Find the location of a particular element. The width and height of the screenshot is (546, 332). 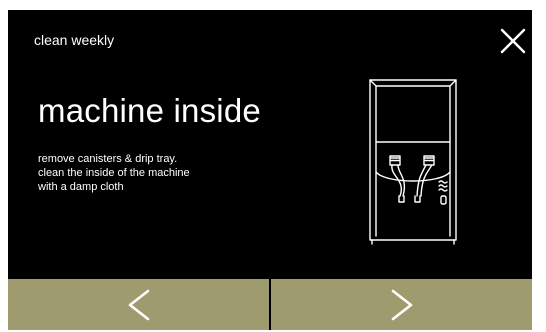

close-icon is located at coordinates (513, 41).